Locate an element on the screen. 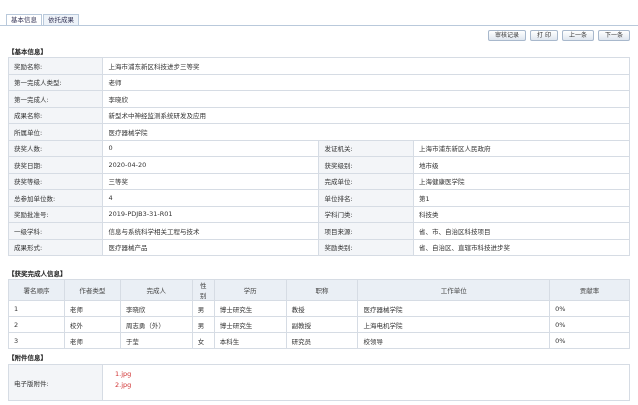  info-row: 奖励名称: 上海市浦东新区科技进步三等奖 is located at coordinates (318, 66).